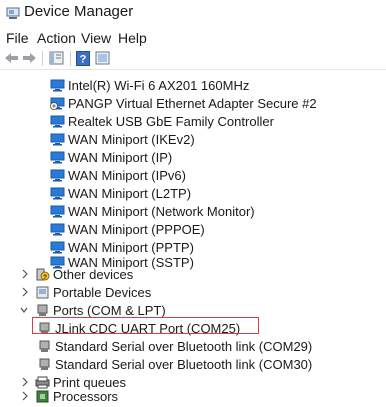 Image resolution: width=386 pixels, height=407 pixels. What do you see at coordinates (193, 275) in the screenshot?
I see `tree-category-other-devices: ? Other devices` at bounding box center [193, 275].